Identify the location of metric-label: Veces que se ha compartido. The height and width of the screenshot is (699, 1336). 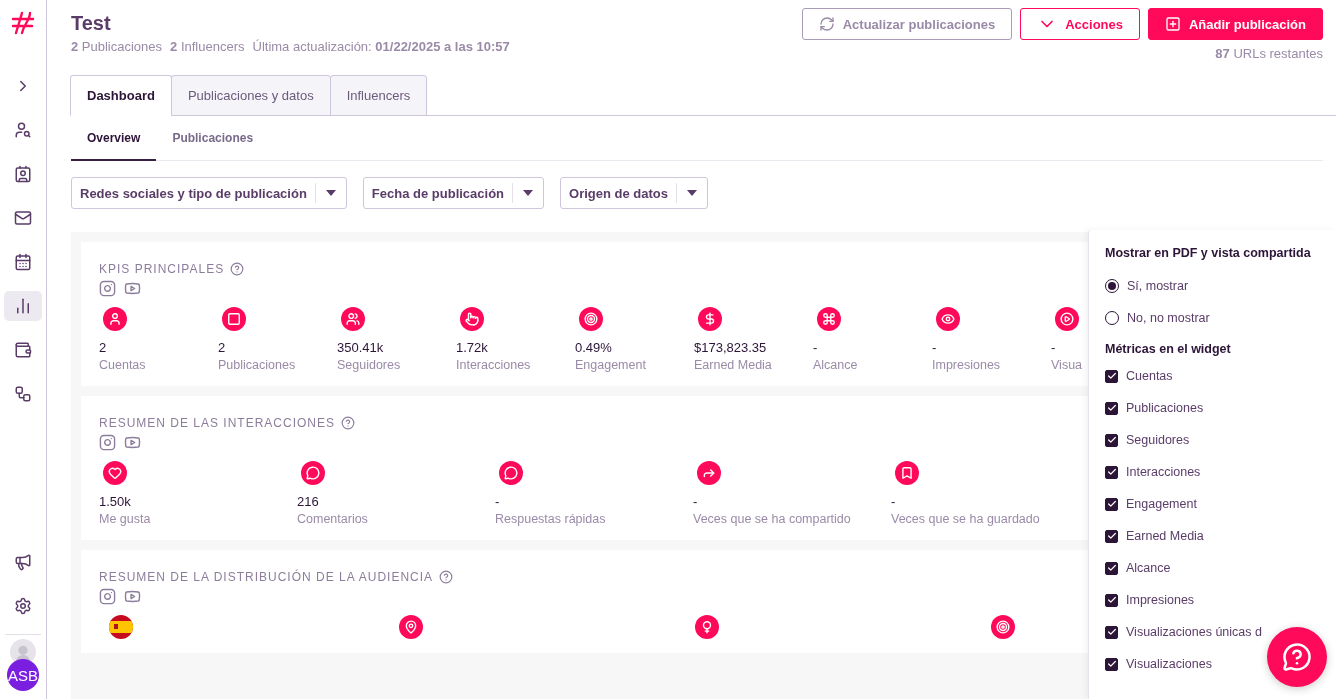
(772, 519).